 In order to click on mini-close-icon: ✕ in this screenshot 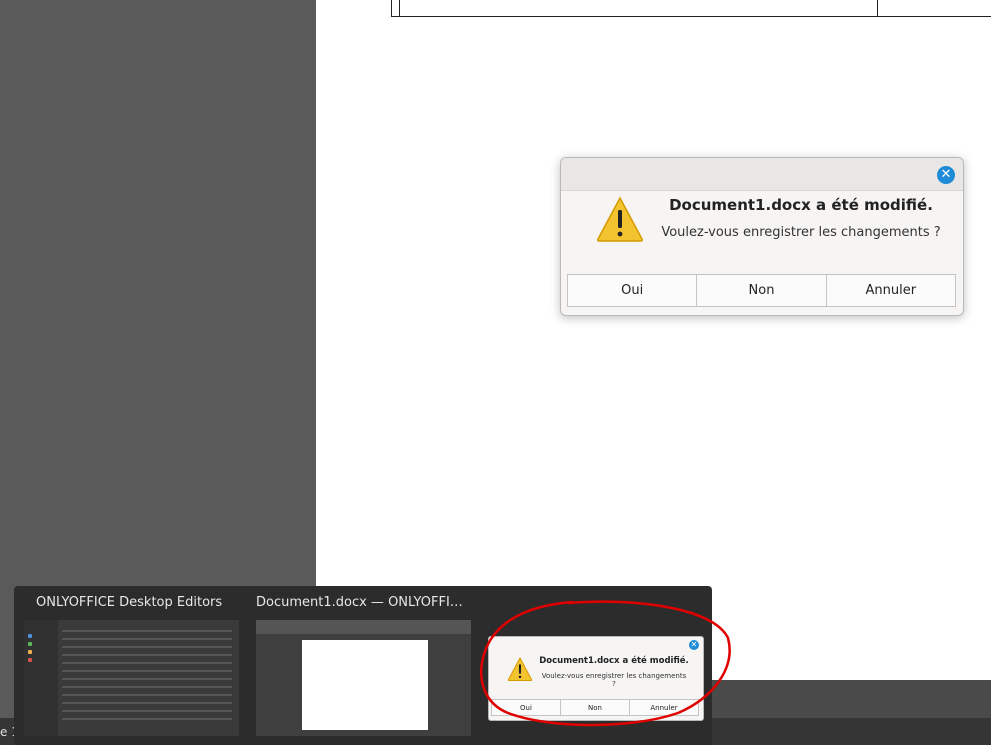, I will do `click(694, 645)`.